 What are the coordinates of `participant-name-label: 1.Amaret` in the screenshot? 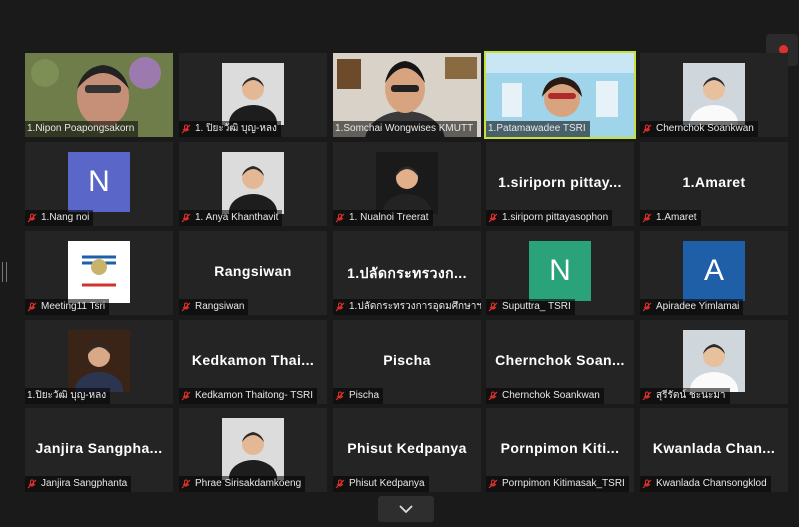 It's located at (670, 218).